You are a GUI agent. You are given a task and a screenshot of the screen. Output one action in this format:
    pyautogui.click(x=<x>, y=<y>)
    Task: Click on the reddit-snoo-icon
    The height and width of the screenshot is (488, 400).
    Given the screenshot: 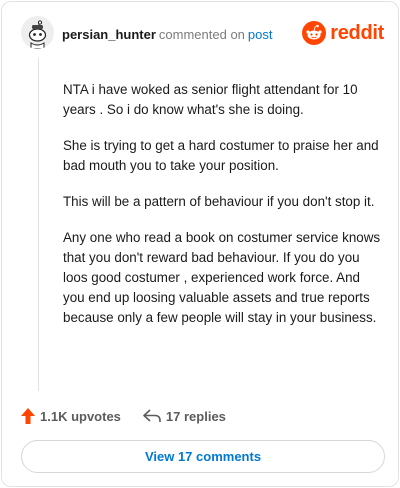 What is the action you would take?
    pyautogui.click(x=314, y=33)
    